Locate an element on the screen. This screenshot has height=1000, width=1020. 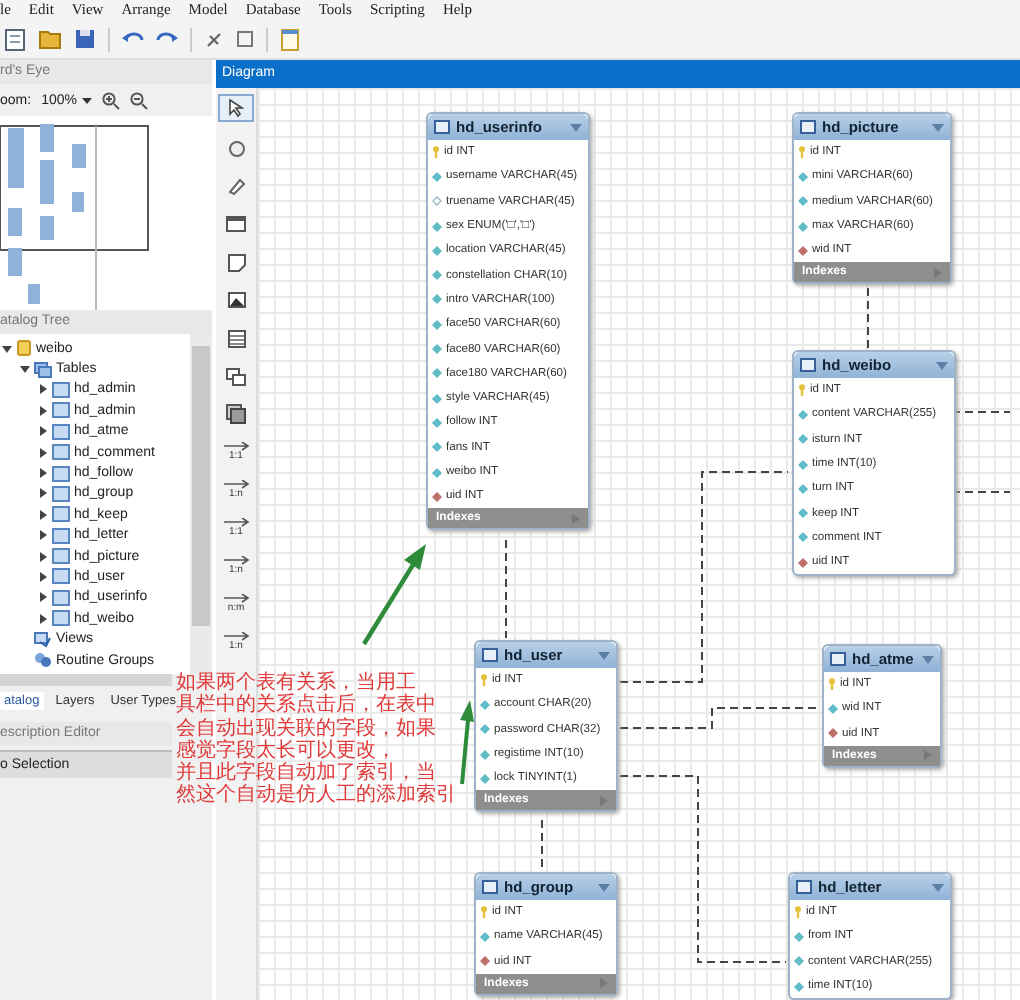
birdseye-map-drawing is located at coordinates (106, 213).